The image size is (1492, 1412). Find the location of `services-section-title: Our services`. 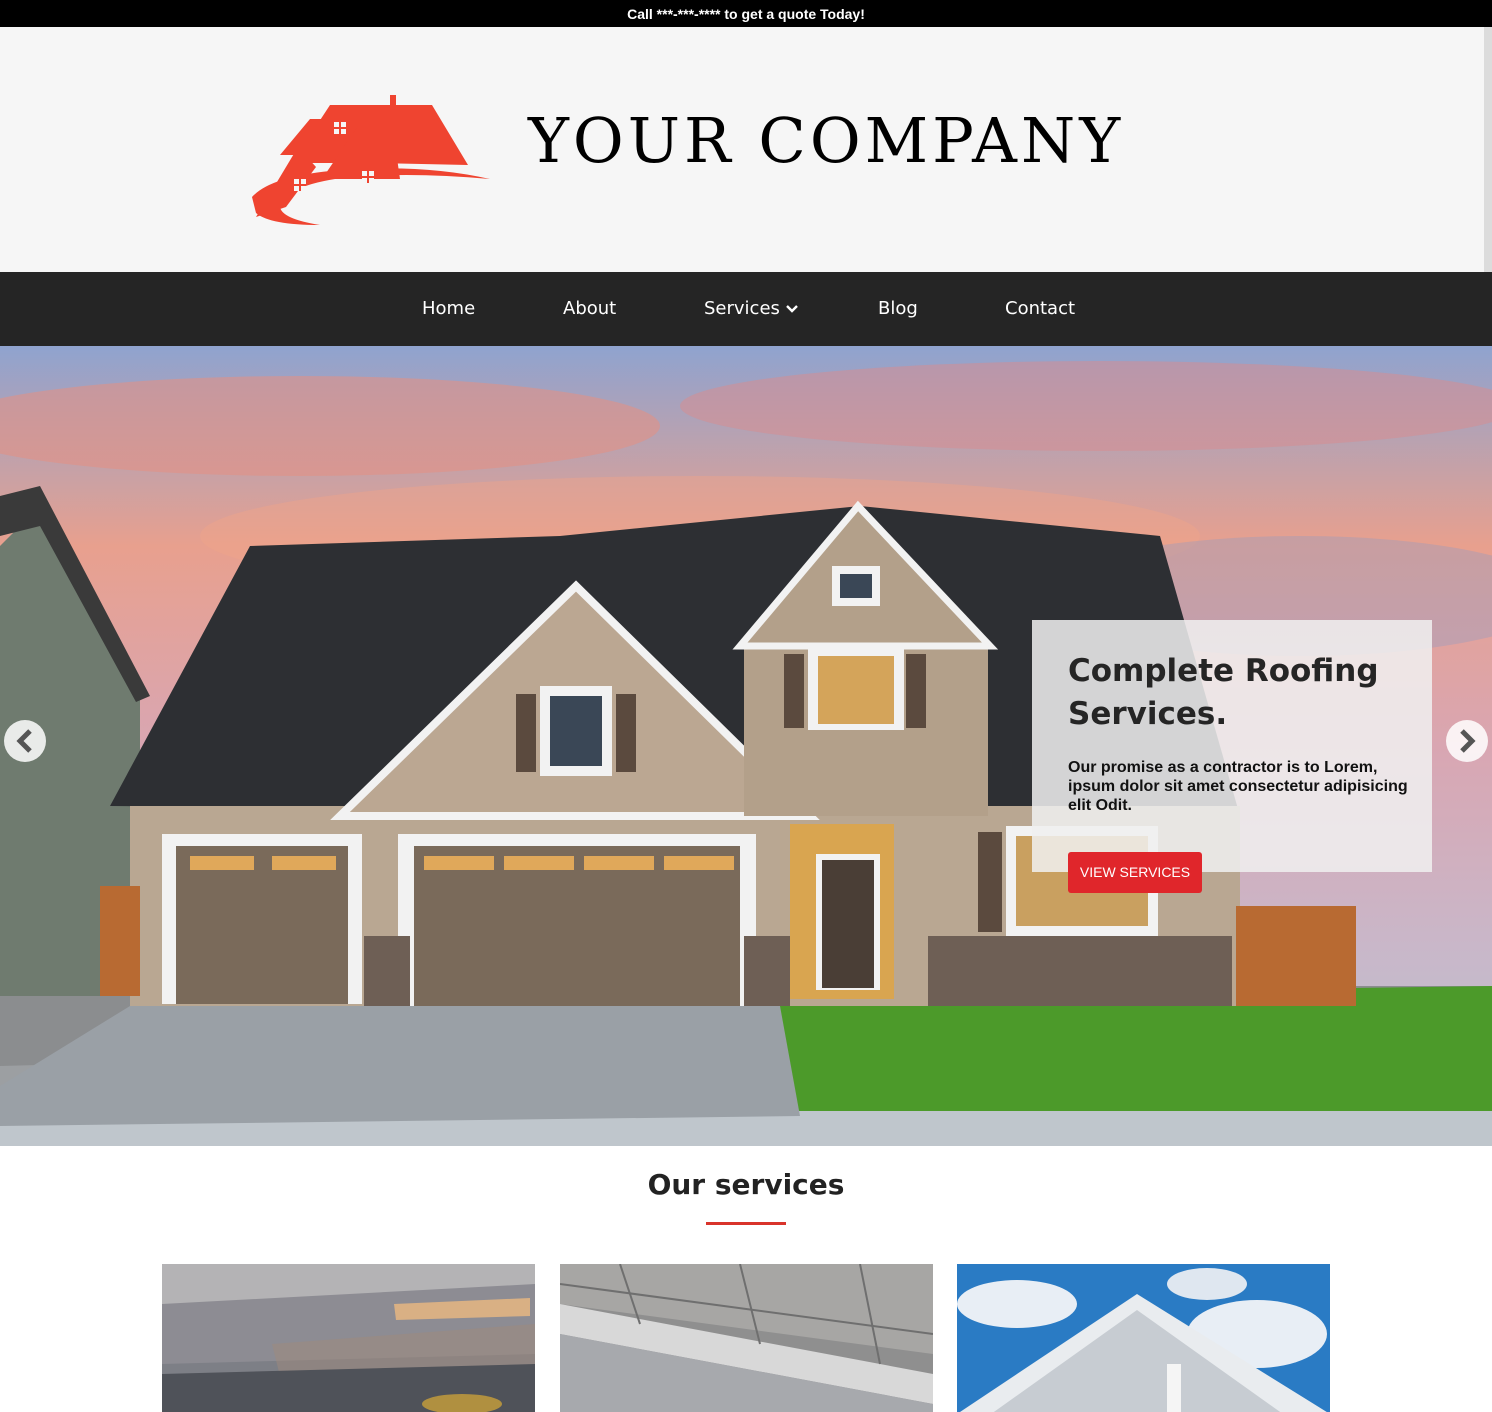

services-section-title: Our services is located at coordinates (746, 1184).